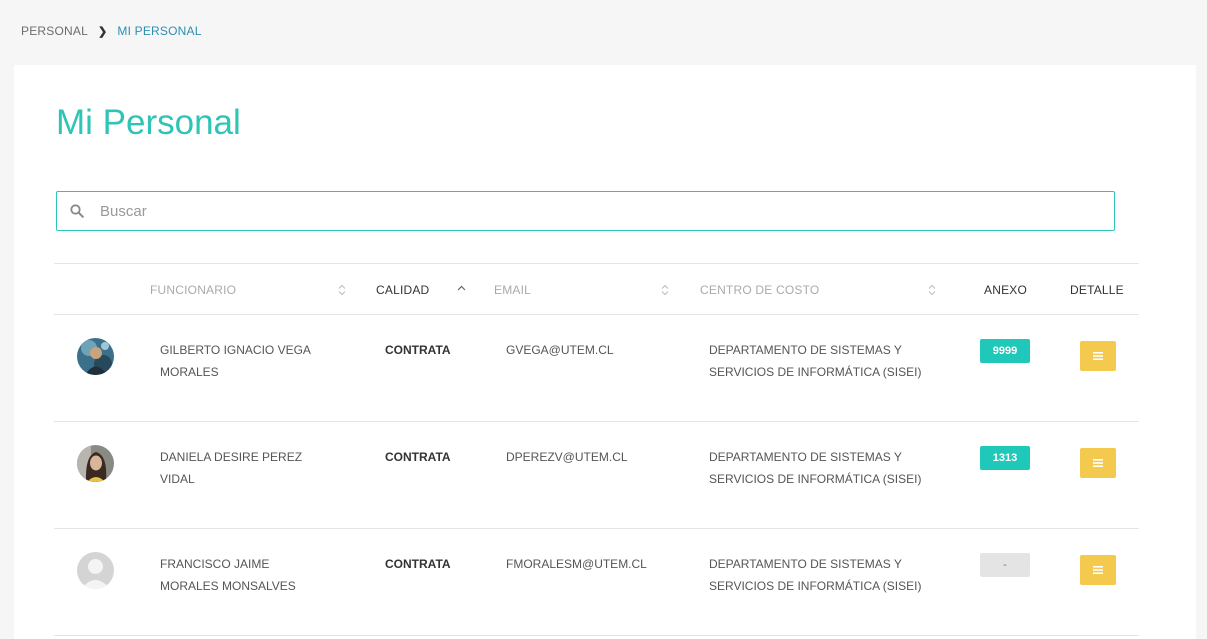 The width and height of the screenshot is (1207, 639). Describe the element at coordinates (148, 122) in the screenshot. I see `page-title: Mi Personal` at that location.